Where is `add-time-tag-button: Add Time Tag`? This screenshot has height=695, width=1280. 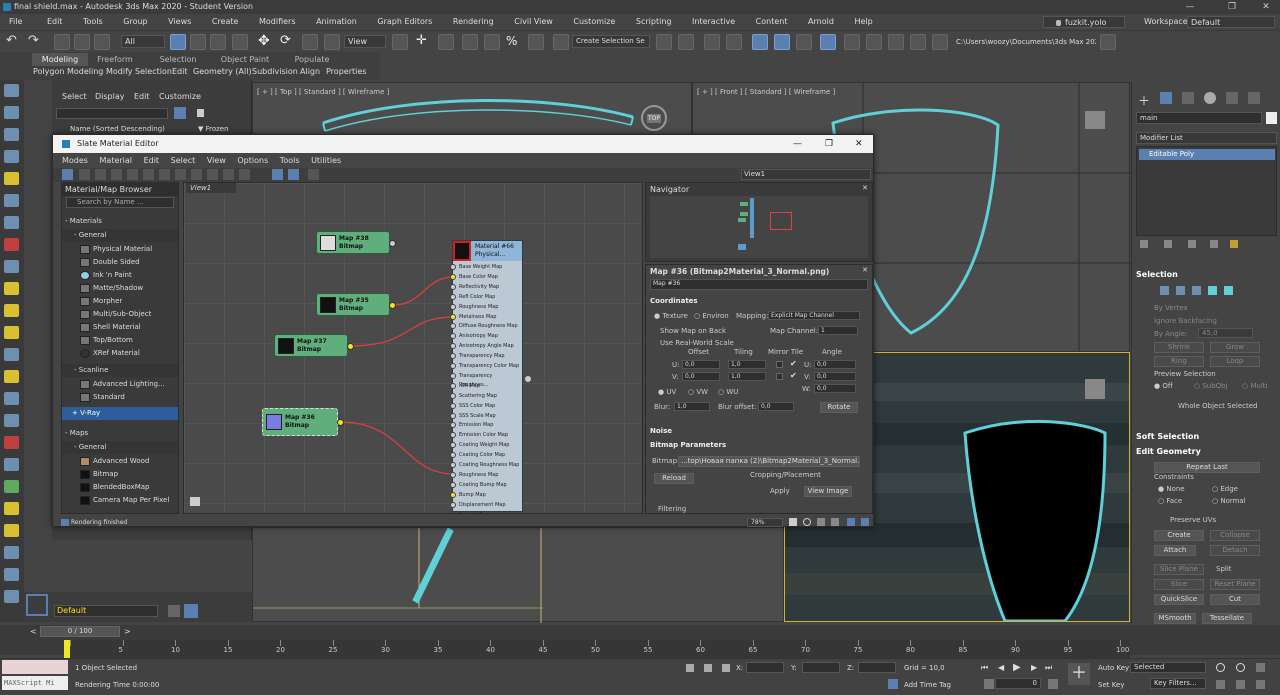
add-time-tag-button: Add Time Tag is located at coordinates (927, 685).